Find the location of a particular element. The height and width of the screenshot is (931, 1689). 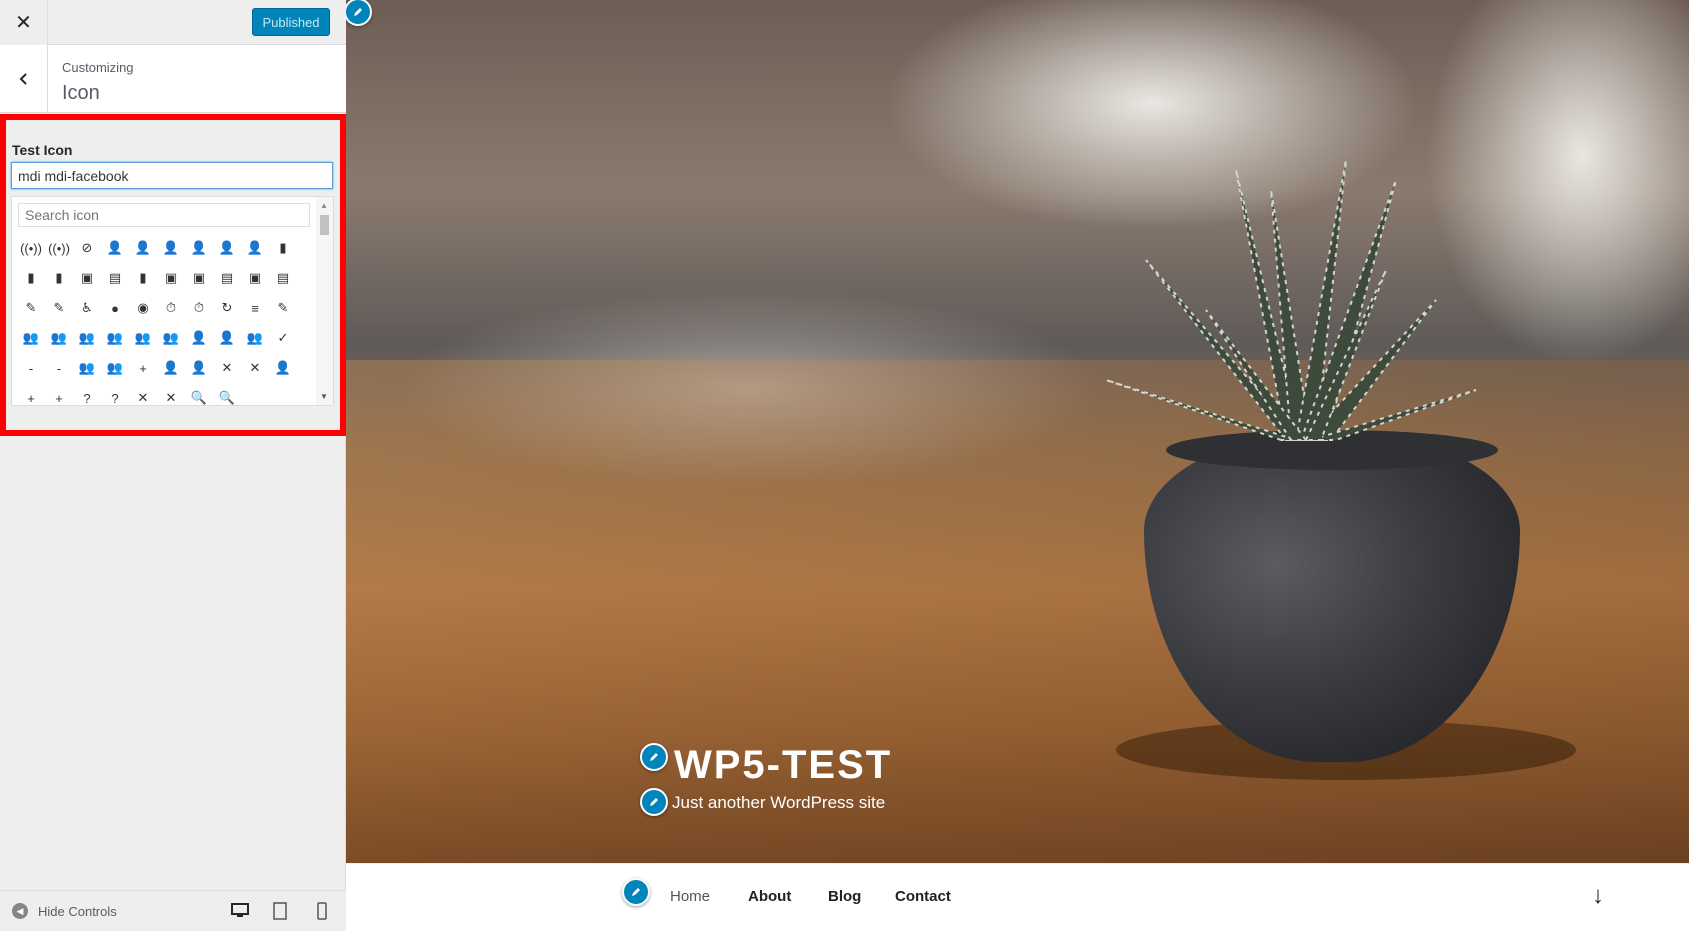

succulent-plant is located at coordinates (1291, 300).